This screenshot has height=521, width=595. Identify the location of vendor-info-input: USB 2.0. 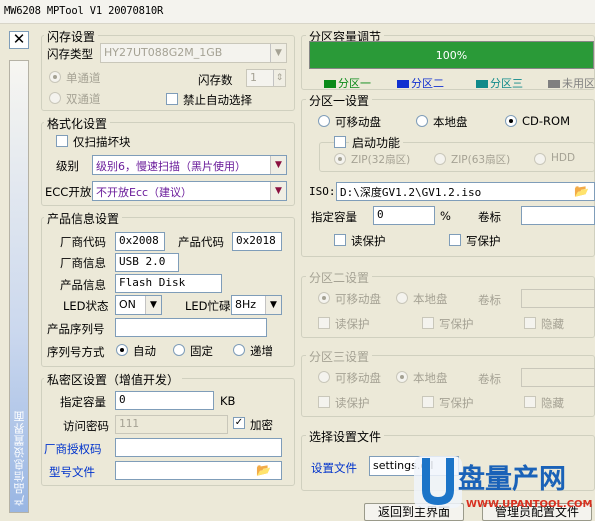
(147, 262).